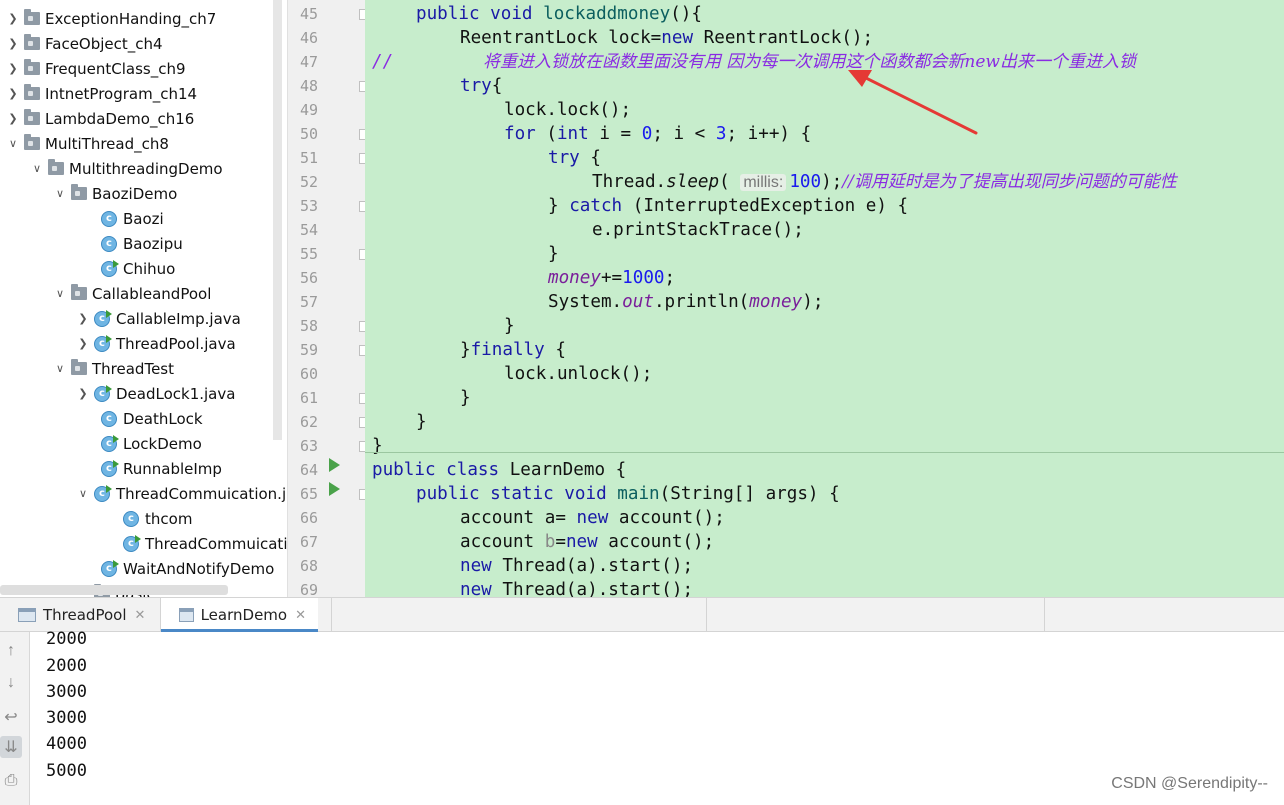  What do you see at coordinates (114, 590) in the screenshot?
I see `tree-horizontal-scrollbar` at bounding box center [114, 590].